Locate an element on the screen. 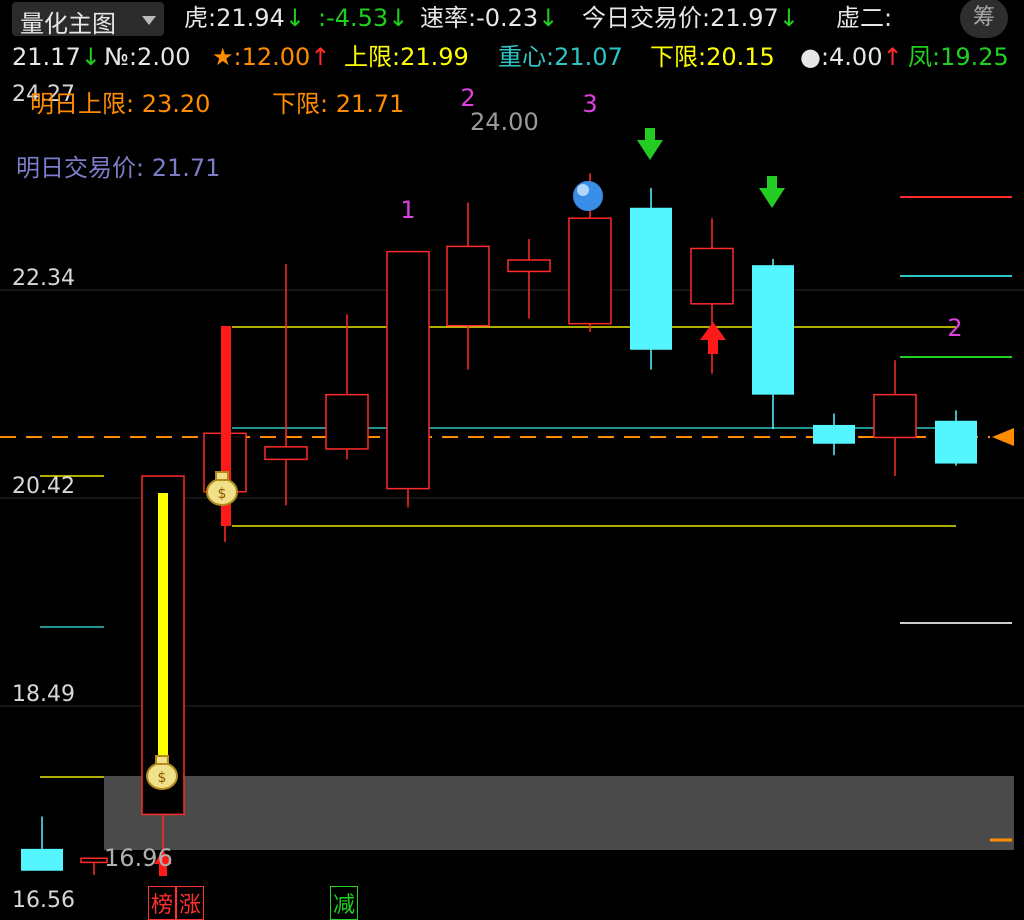 This screenshot has height=920, width=1024. blue-ball-highlight is located at coordinates (583, 190).